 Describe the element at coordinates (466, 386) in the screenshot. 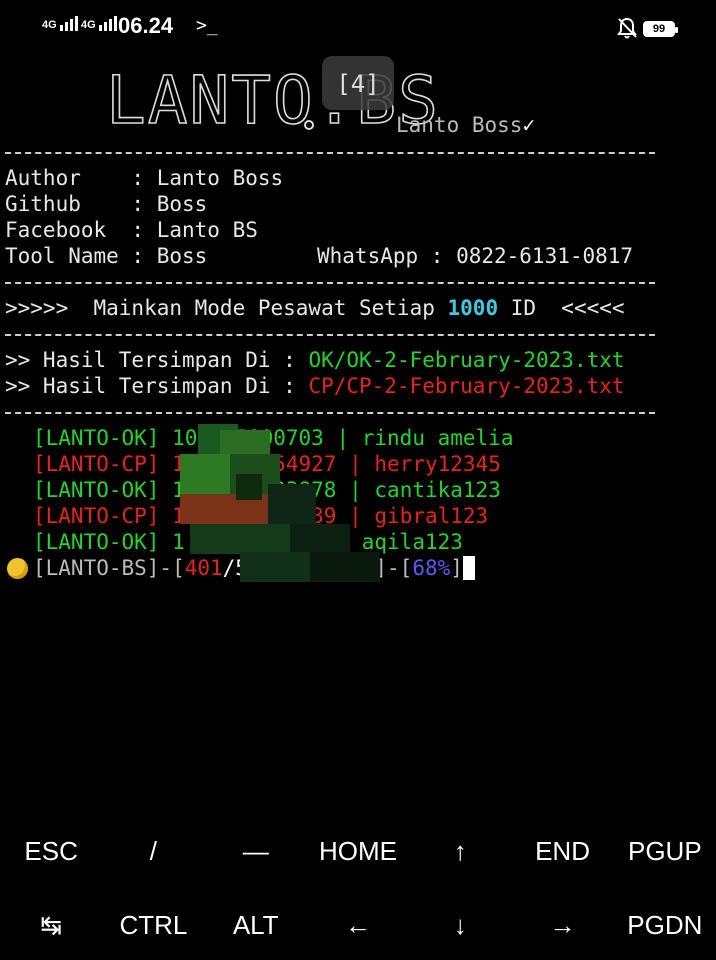

I see `cp-result-file: CP/CP-2-February-2023.txt` at that location.